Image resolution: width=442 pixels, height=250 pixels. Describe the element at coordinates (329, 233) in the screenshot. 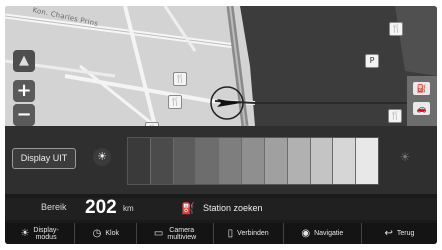

I see `navigation-label: Navigatie` at that location.